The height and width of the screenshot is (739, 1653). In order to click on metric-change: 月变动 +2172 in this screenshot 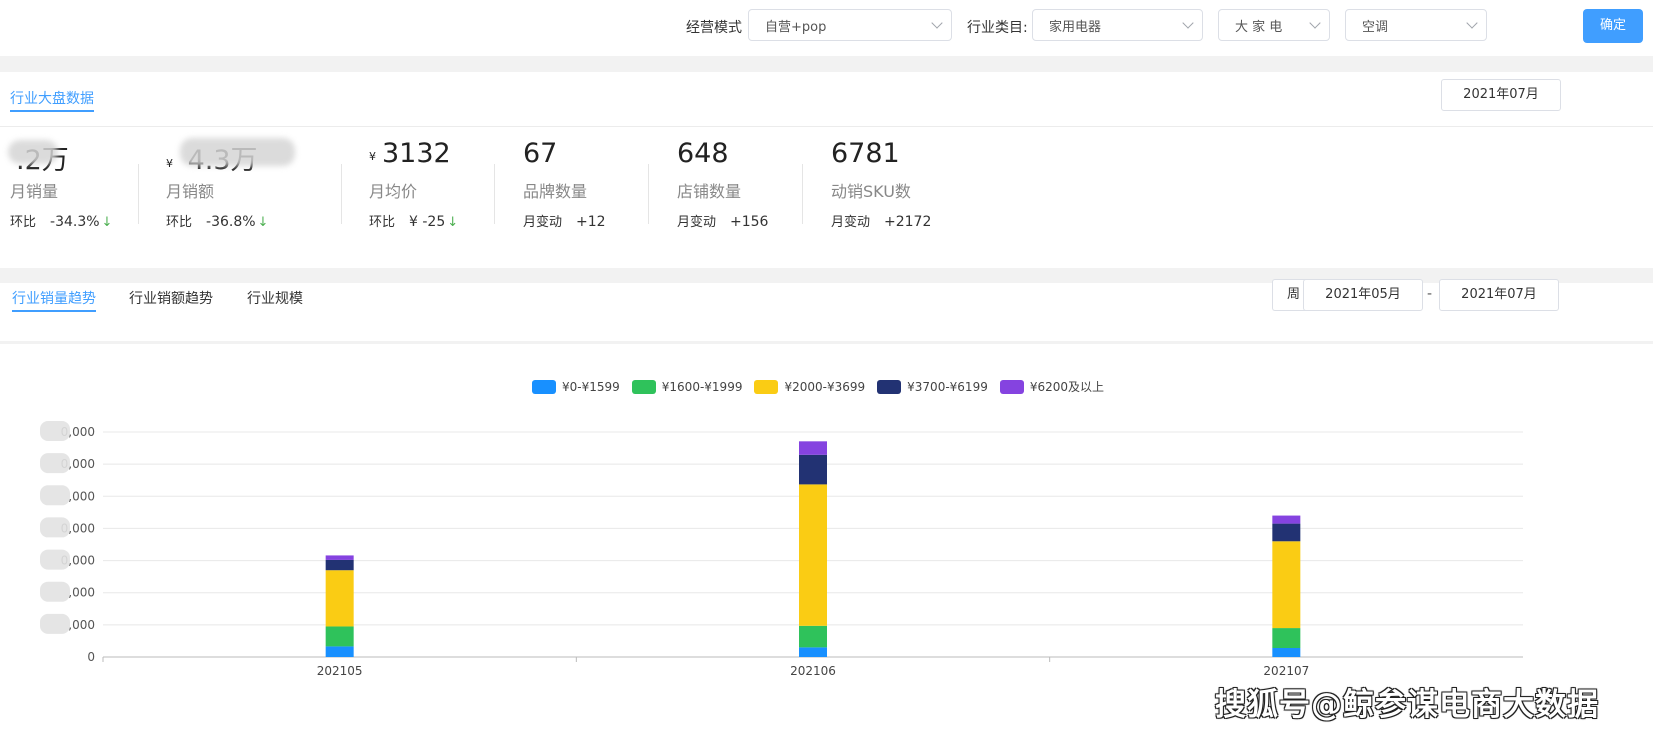, I will do `click(881, 222)`.